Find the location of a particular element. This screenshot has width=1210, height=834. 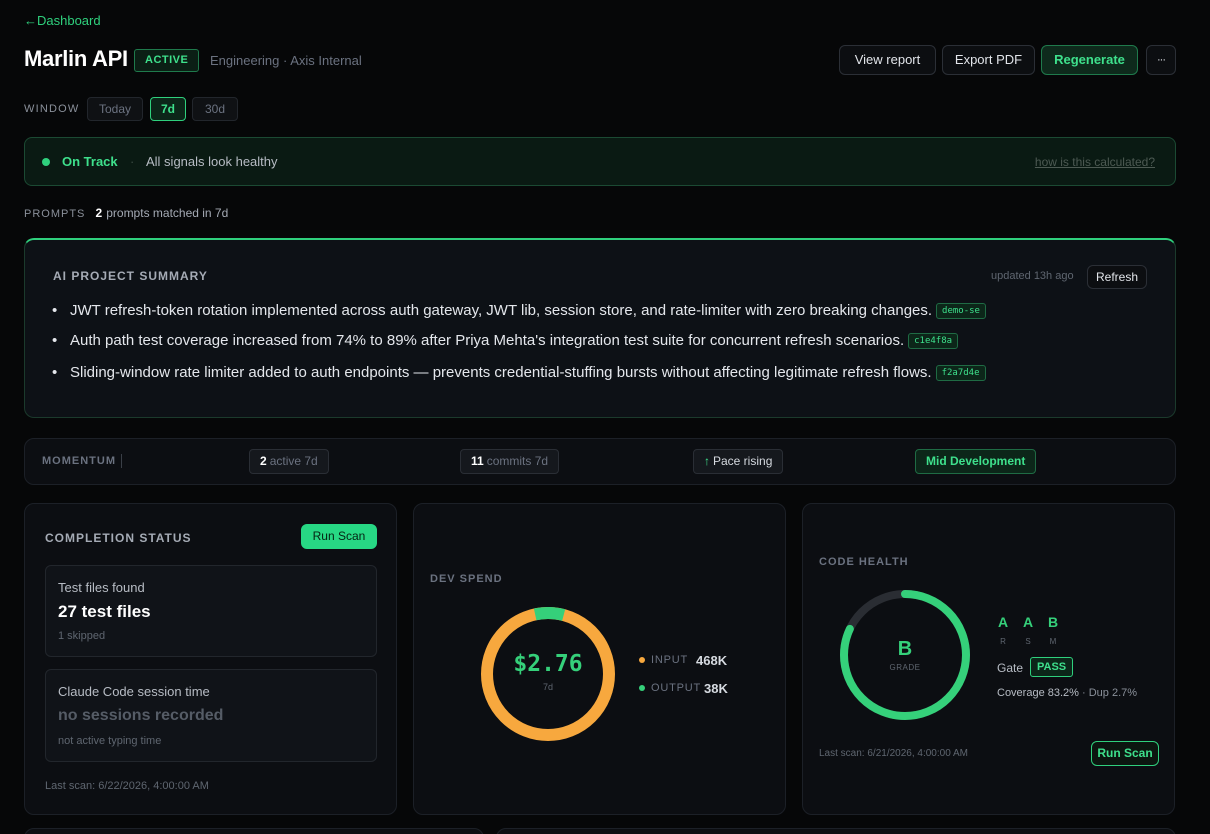

test-files-sub: 1 skipped is located at coordinates (82, 636).